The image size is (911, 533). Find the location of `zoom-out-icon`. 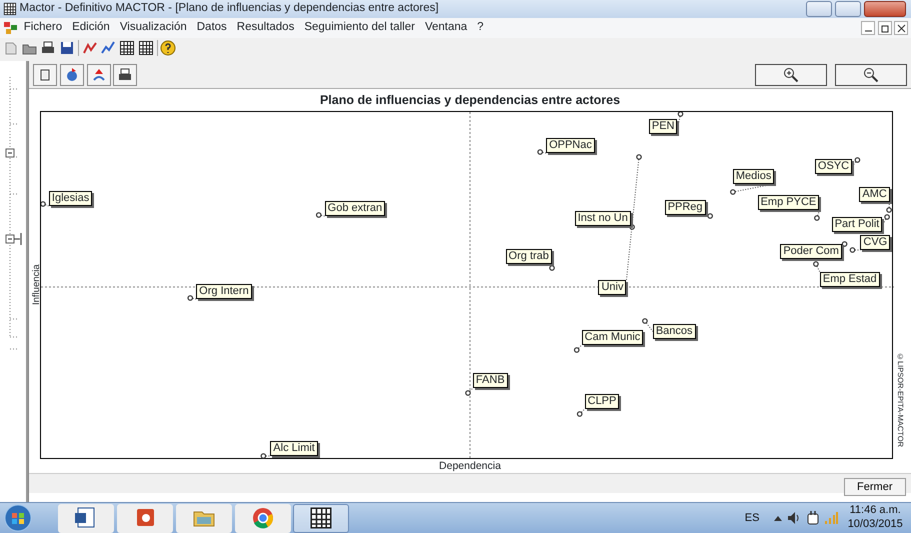

zoom-out-icon is located at coordinates (871, 74).